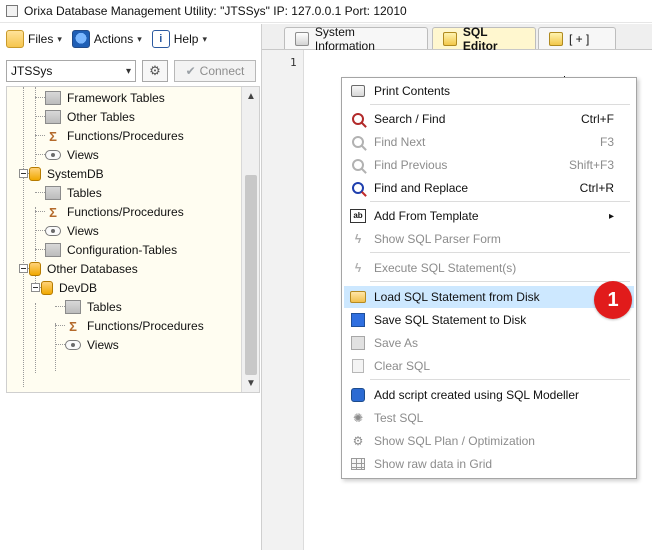 The image size is (652, 550). I want to click on tab-sql-editor: SQL Editor, so click(484, 39).